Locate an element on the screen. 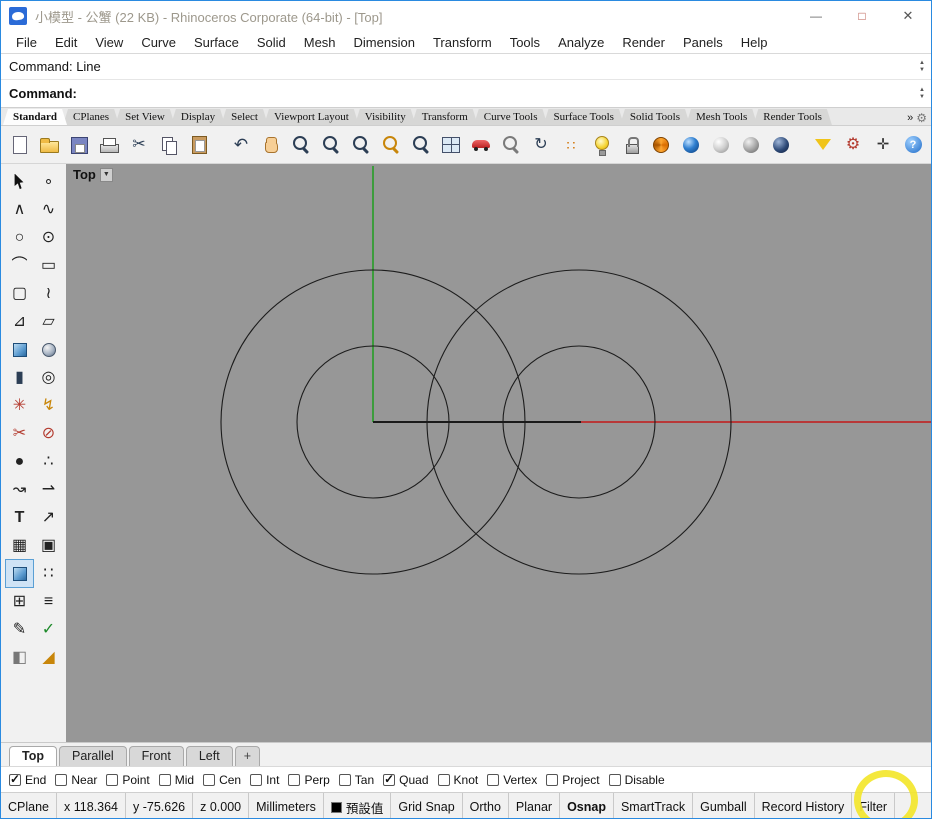 The width and height of the screenshot is (932, 819). command-prompt-spinner: ▲ ▼ is located at coordinates (922, 93).